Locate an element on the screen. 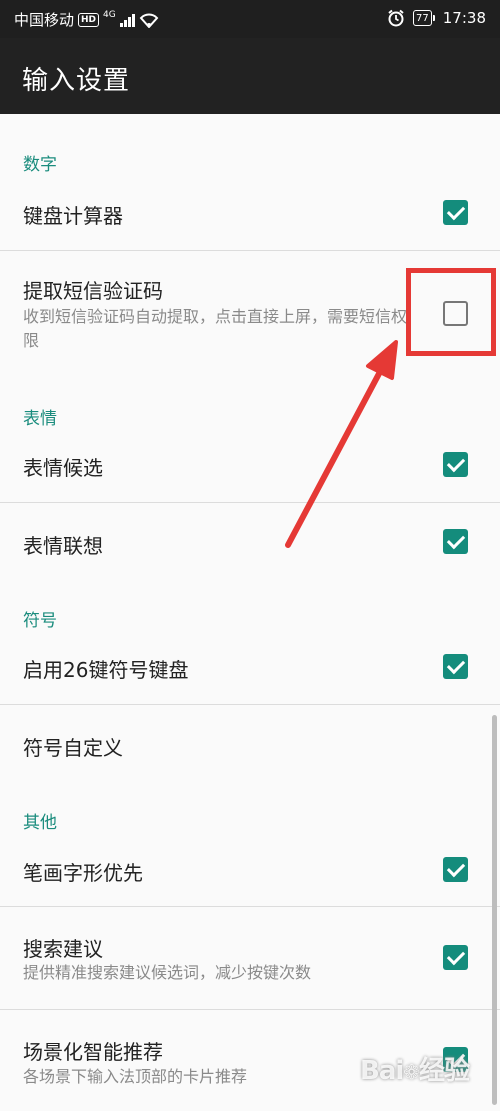 Image resolution: width=500 pixels, height=1111 pixels. setting-label: 启用26键符号键盘 is located at coordinates (106, 670).